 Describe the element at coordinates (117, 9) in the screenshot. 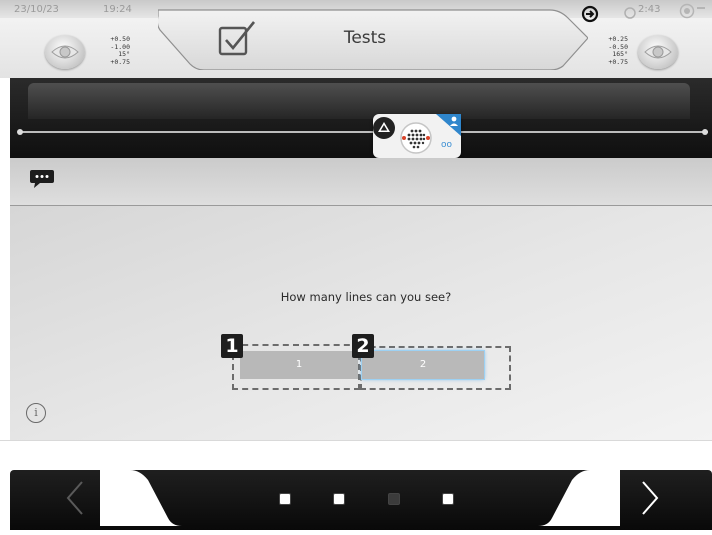

I see `status-time: 19:24` at that location.